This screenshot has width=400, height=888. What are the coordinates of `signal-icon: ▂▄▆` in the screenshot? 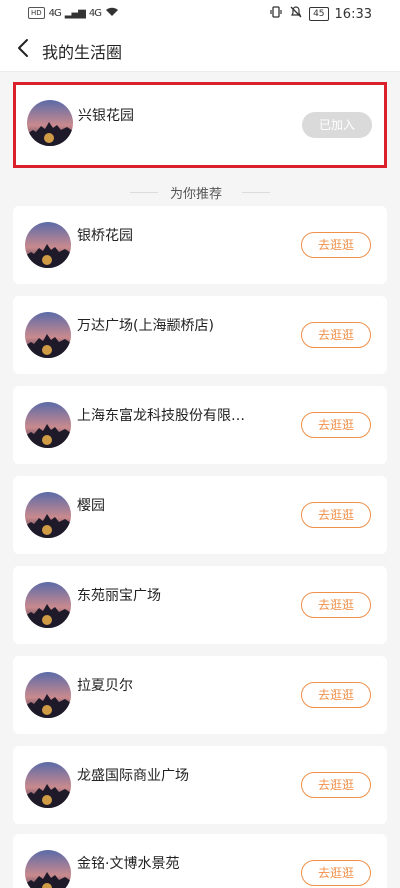 It's located at (75, 13).